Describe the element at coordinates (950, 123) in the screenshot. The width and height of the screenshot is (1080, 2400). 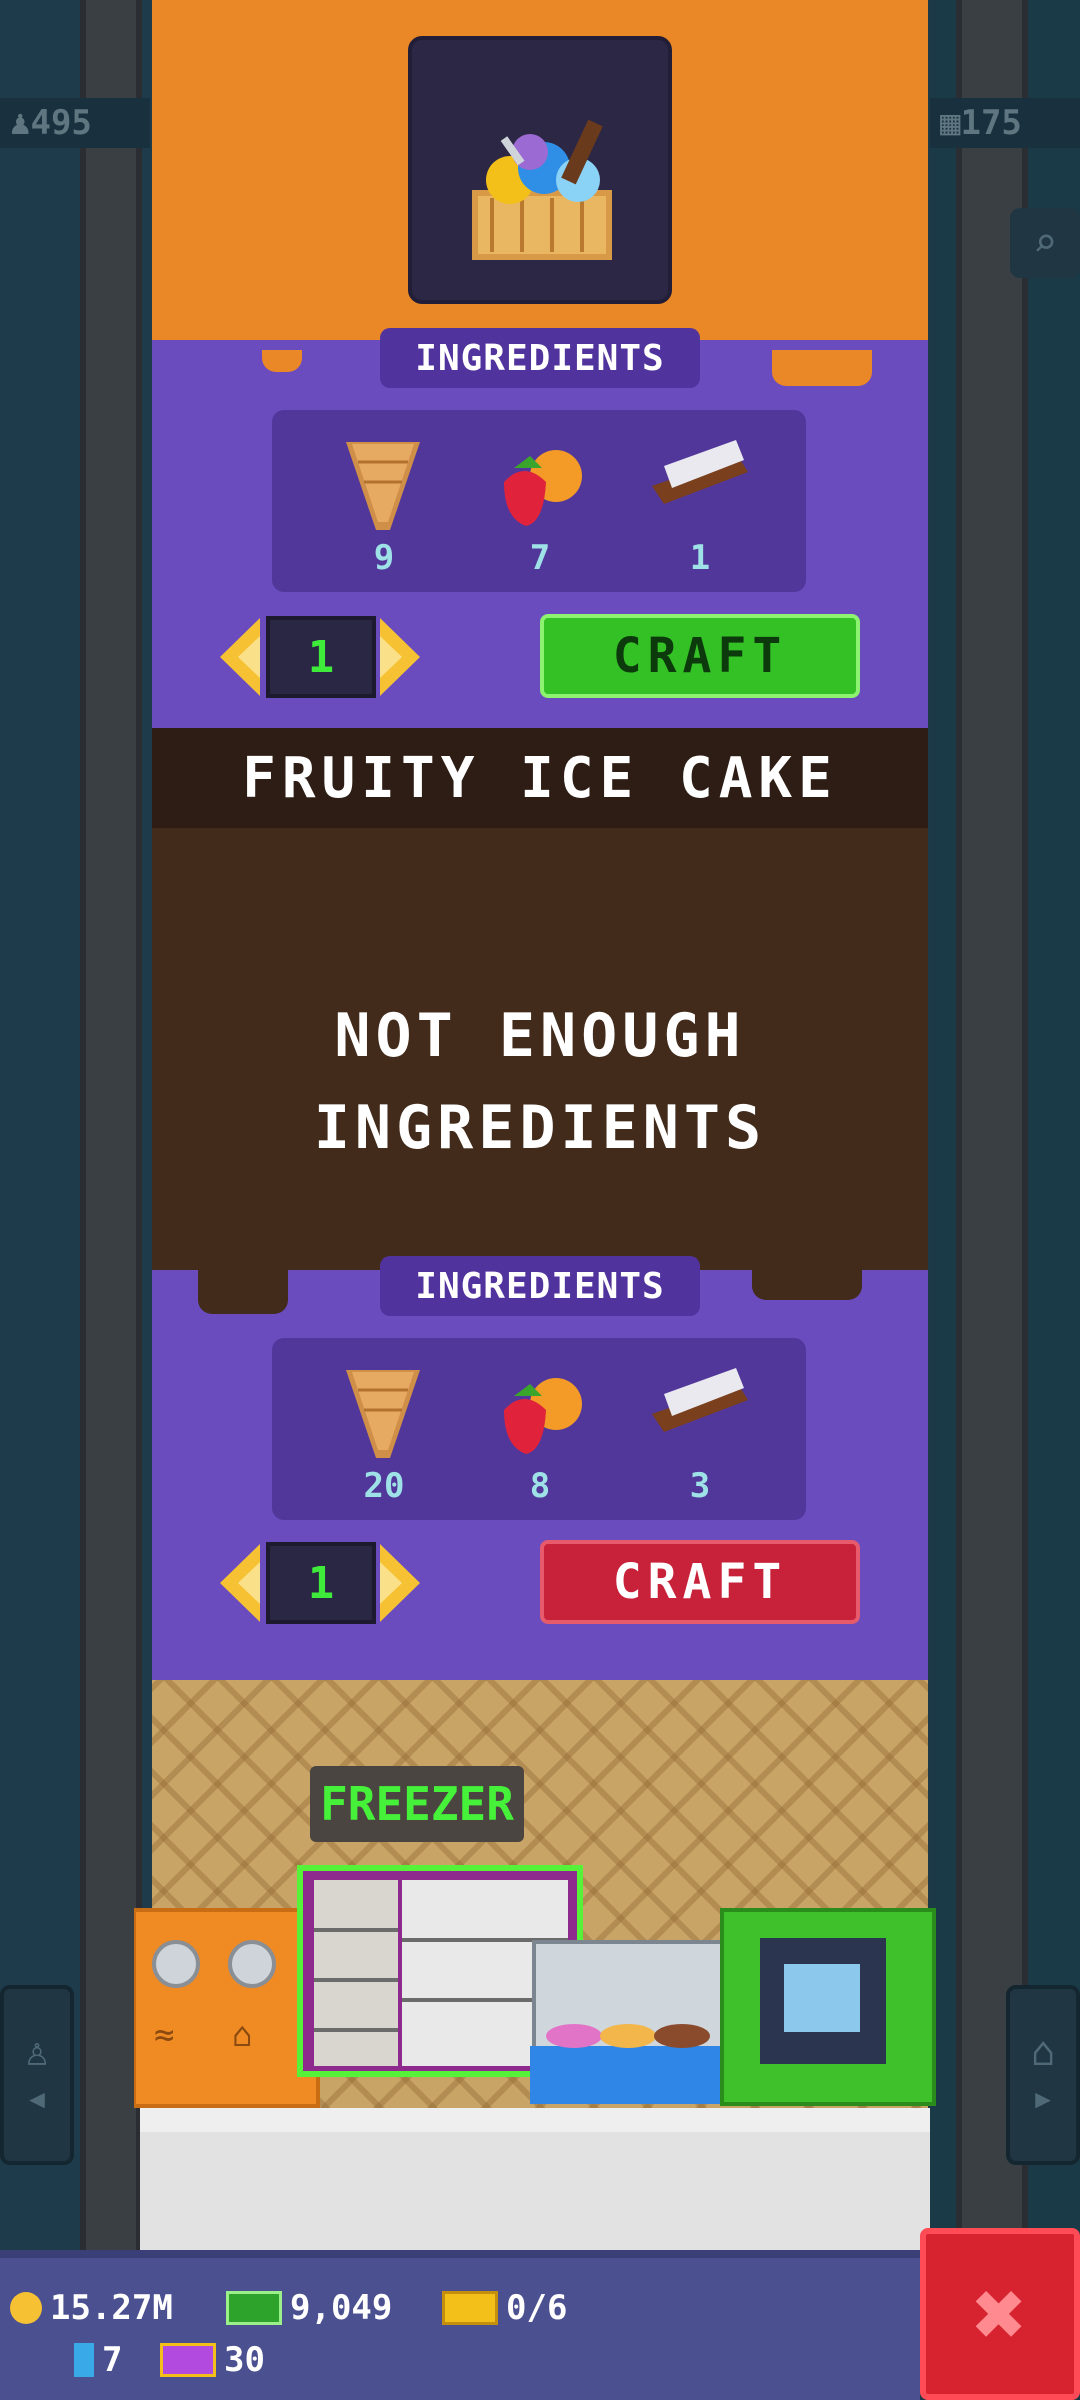
I see `building-icon: ▦` at that location.